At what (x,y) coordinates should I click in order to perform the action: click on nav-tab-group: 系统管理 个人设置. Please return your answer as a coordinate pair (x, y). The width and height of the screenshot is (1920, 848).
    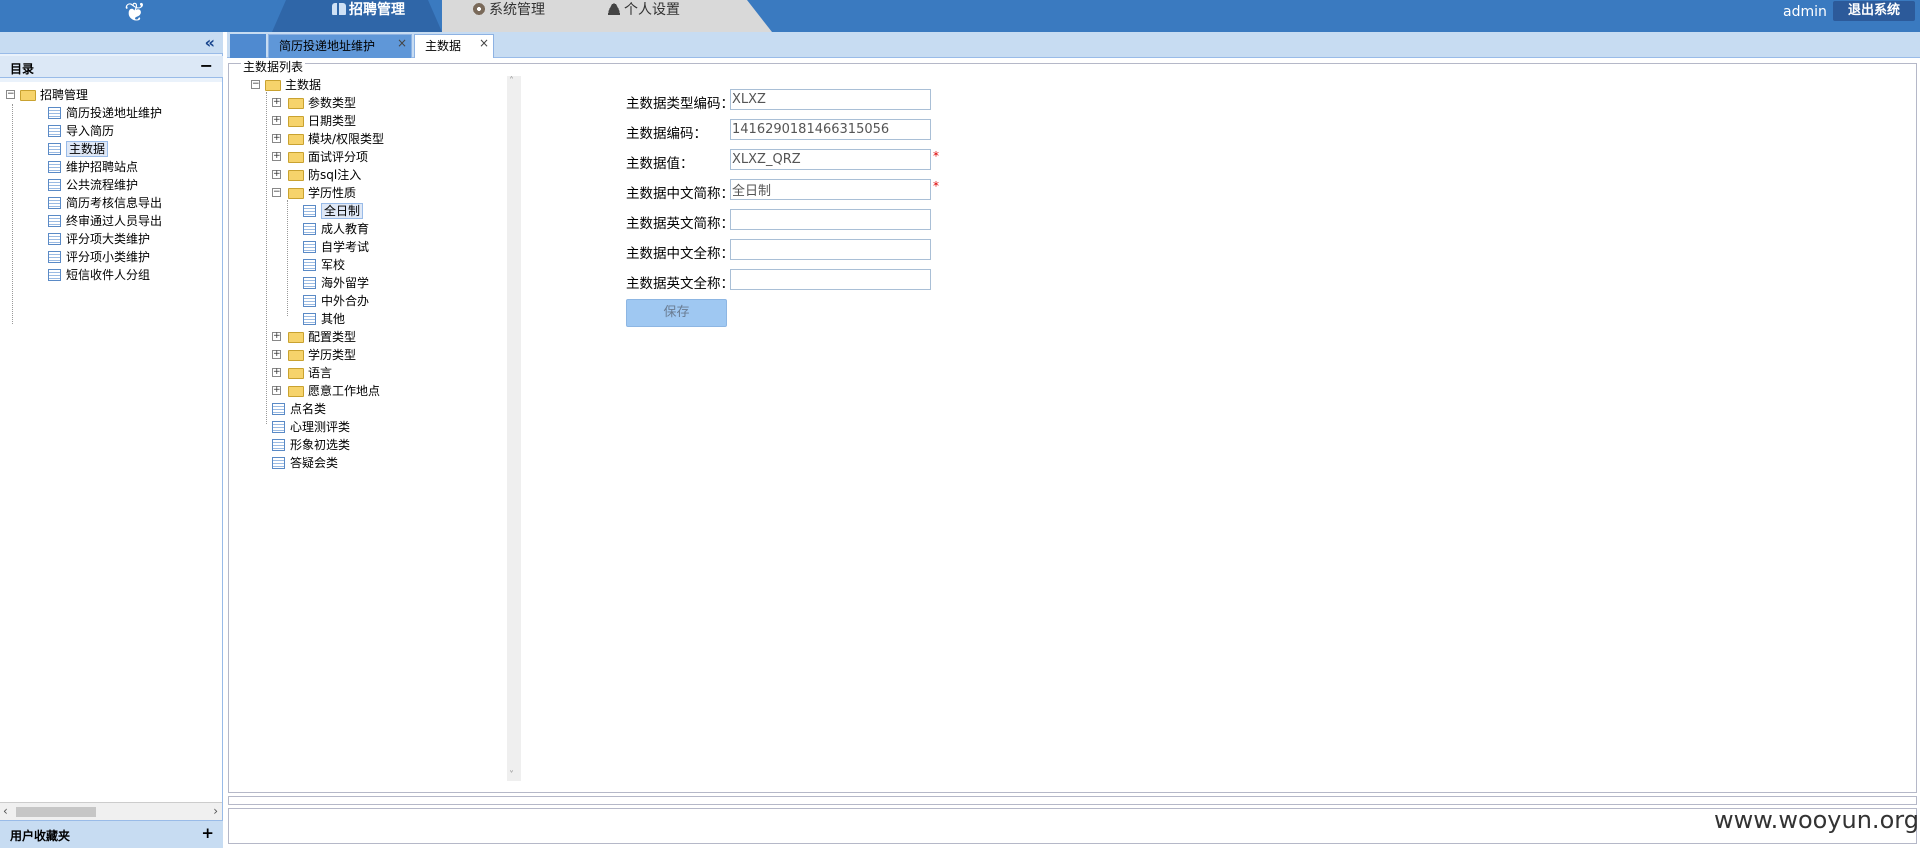
    Looking at the image, I should click on (607, 16).